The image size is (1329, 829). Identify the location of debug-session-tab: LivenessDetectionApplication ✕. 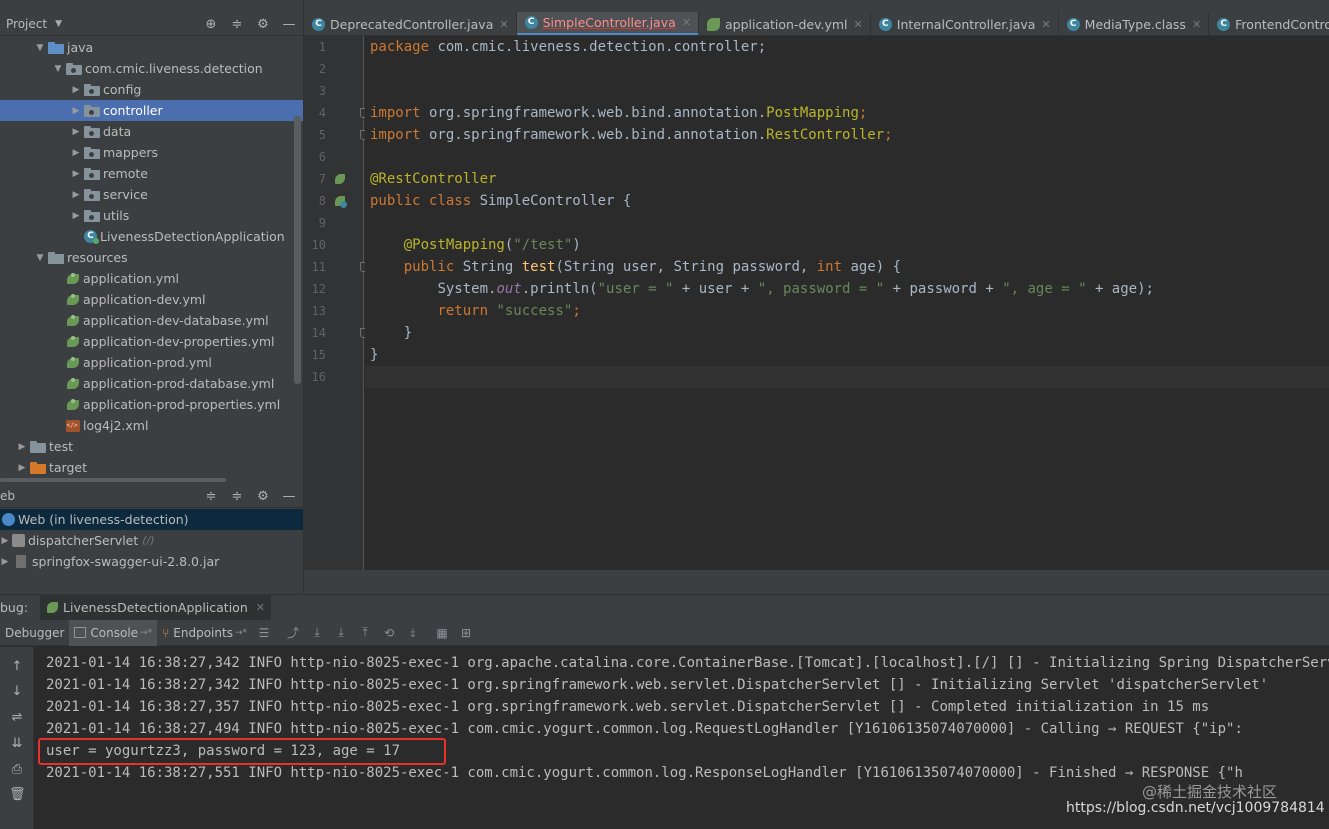
(155, 607).